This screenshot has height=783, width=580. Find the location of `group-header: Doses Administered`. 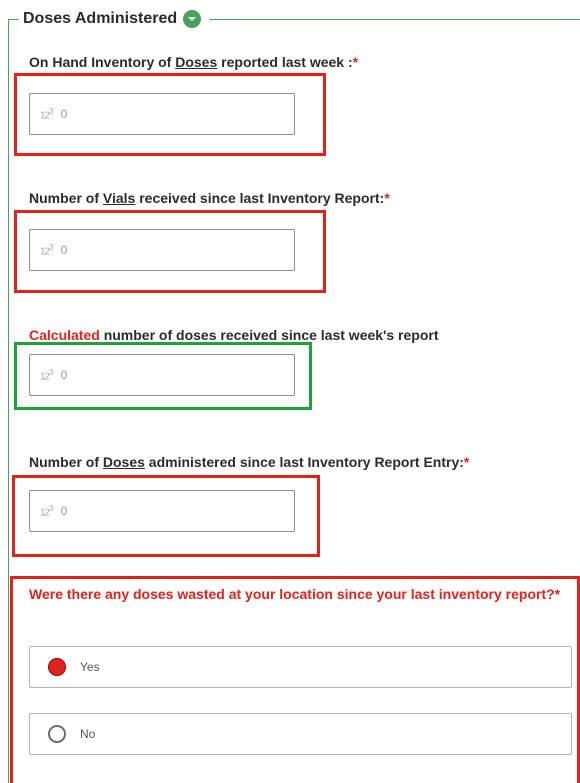

group-header: Doses Administered is located at coordinates (114, 19).